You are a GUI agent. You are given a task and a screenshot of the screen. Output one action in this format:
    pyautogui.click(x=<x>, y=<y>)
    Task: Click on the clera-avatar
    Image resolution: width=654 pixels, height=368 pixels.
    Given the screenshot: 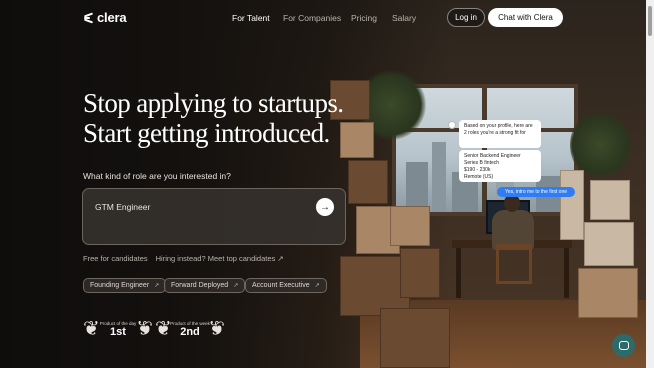 What is the action you would take?
    pyautogui.click(x=452, y=125)
    